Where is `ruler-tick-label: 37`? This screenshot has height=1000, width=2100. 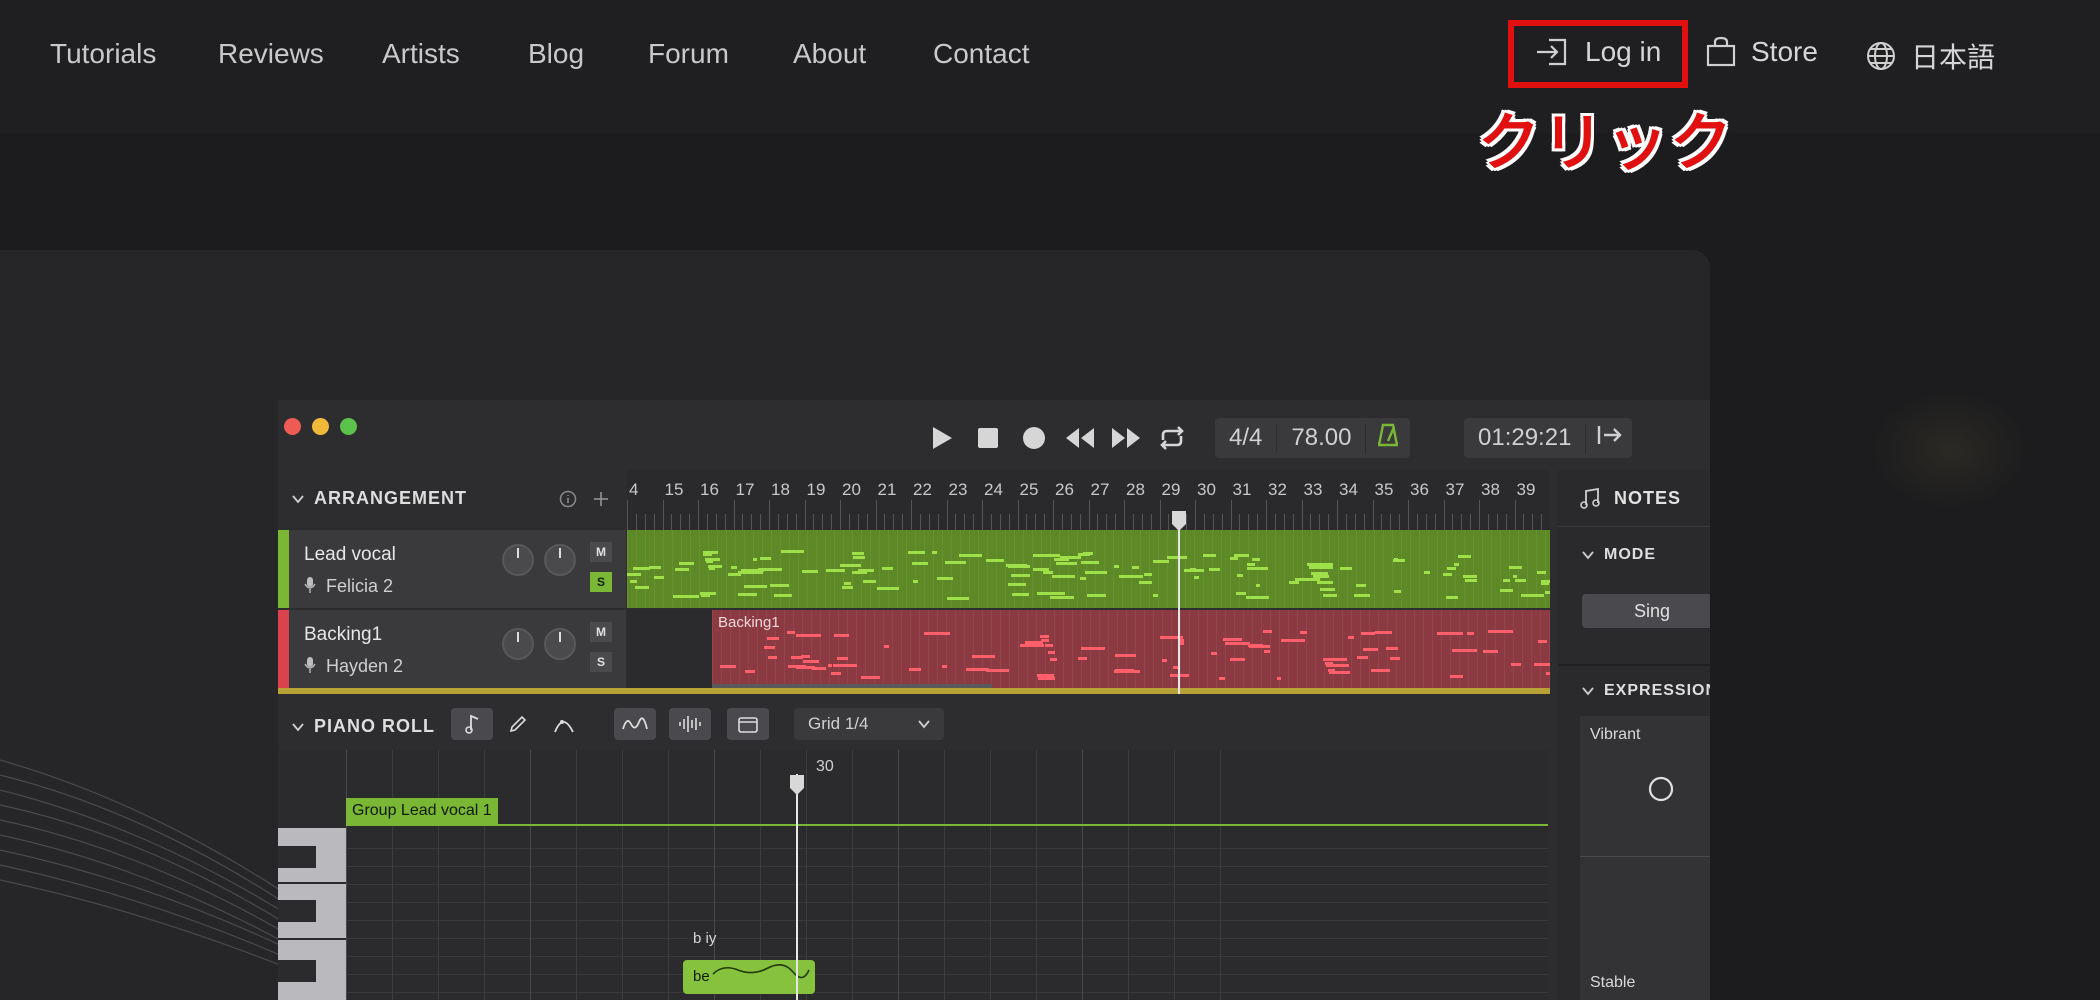
ruler-tick-label: 37 is located at coordinates (1455, 489).